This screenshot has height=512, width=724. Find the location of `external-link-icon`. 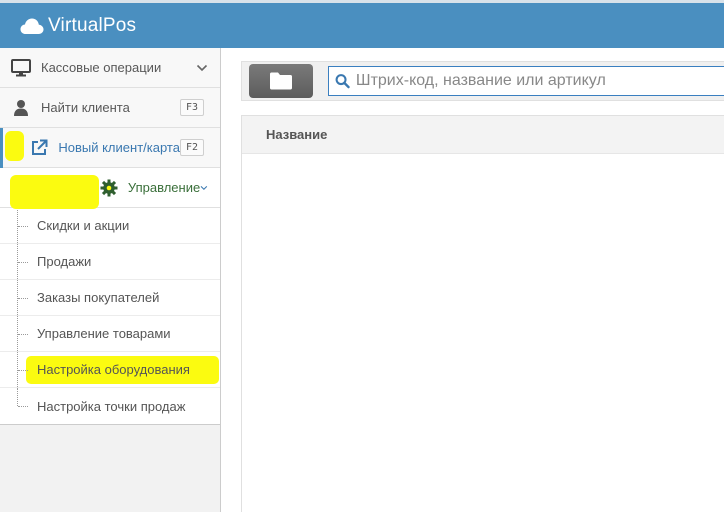

external-link-icon is located at coordinates (39, 148).